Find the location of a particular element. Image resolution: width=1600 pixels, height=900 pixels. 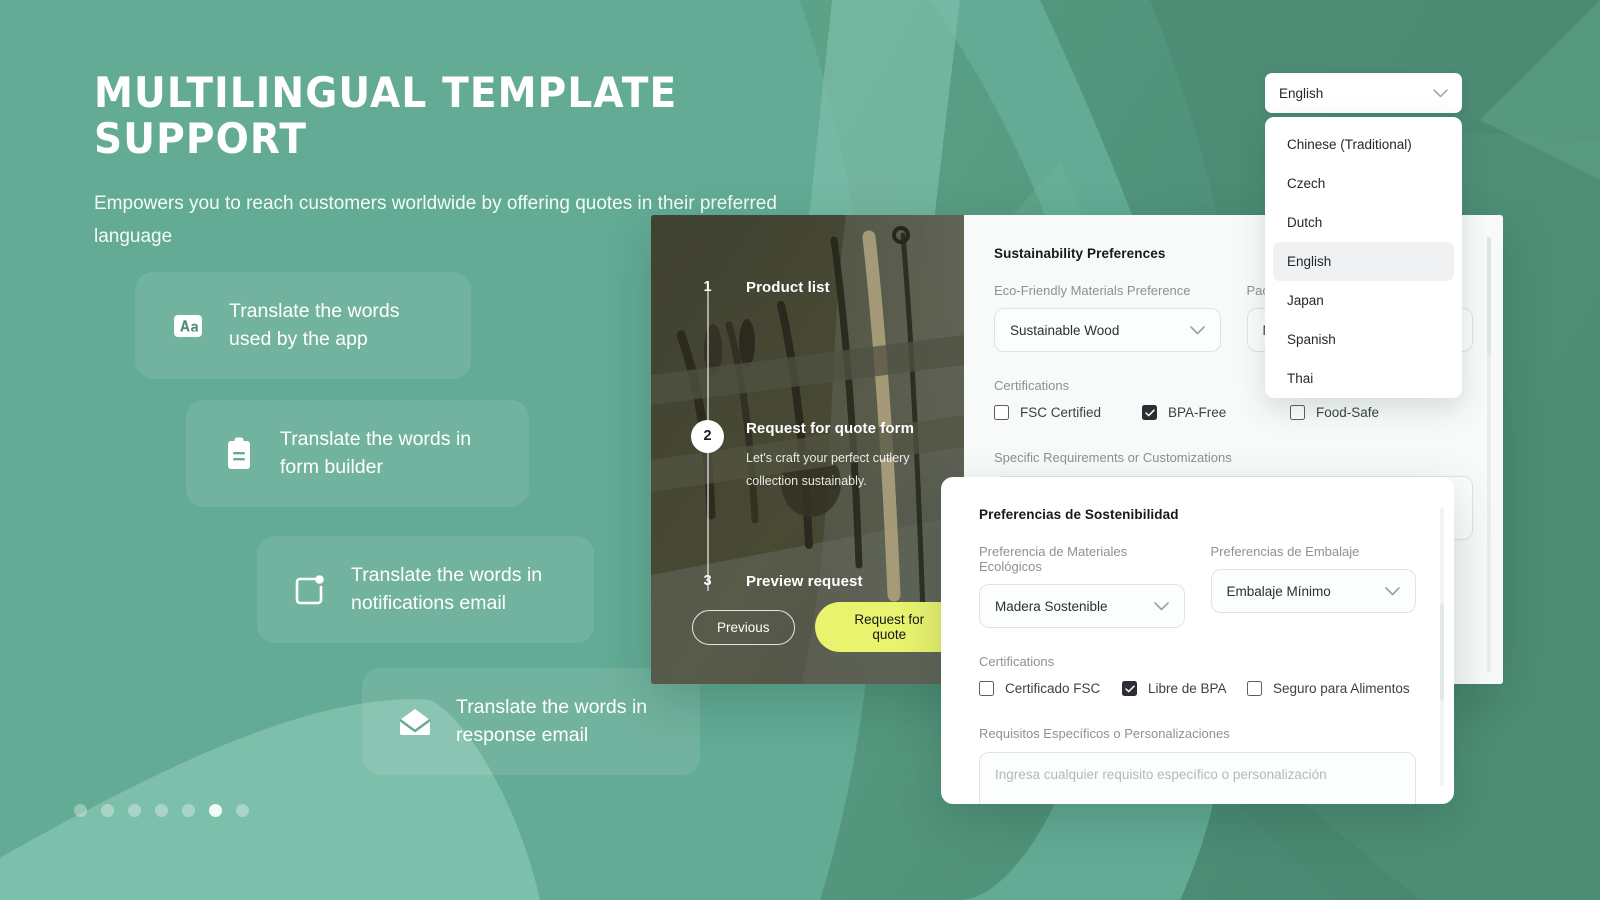

checkbox-label: FSC Certified is located at coordinates (1061, 412).